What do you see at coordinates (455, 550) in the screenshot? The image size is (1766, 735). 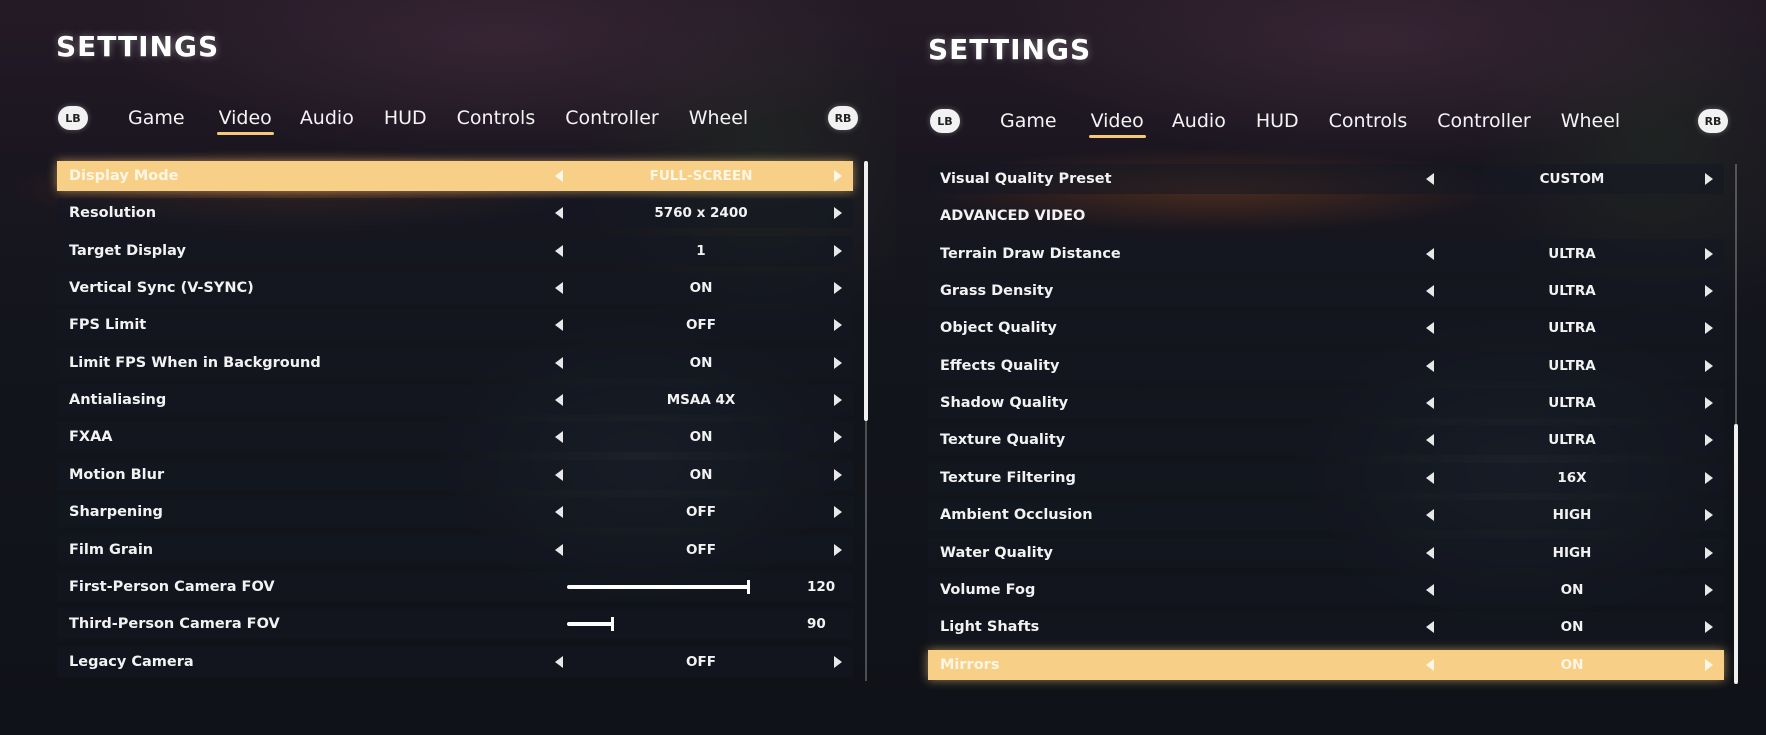 I see `setting-row-film-grain: Film Grain OFF` at bounding box center [455, 550].